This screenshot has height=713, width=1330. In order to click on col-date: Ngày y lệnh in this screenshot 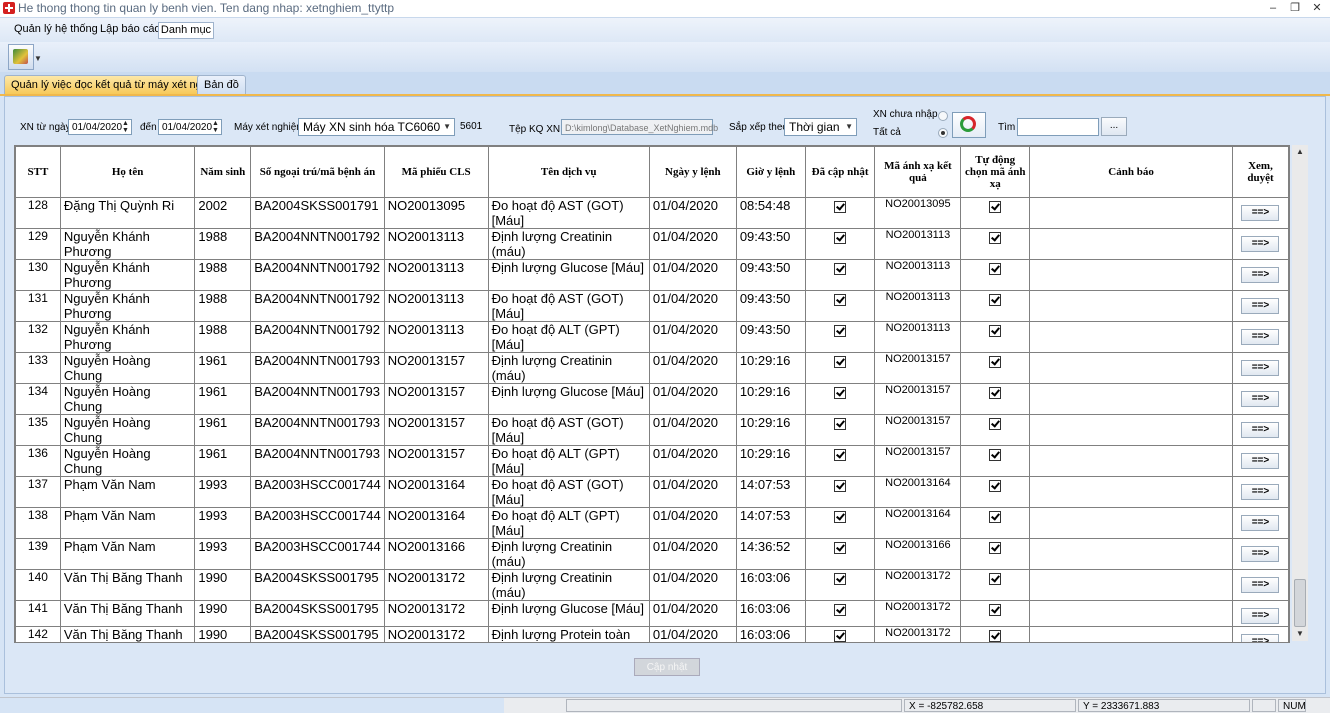, I will do `click(692, 172)`.